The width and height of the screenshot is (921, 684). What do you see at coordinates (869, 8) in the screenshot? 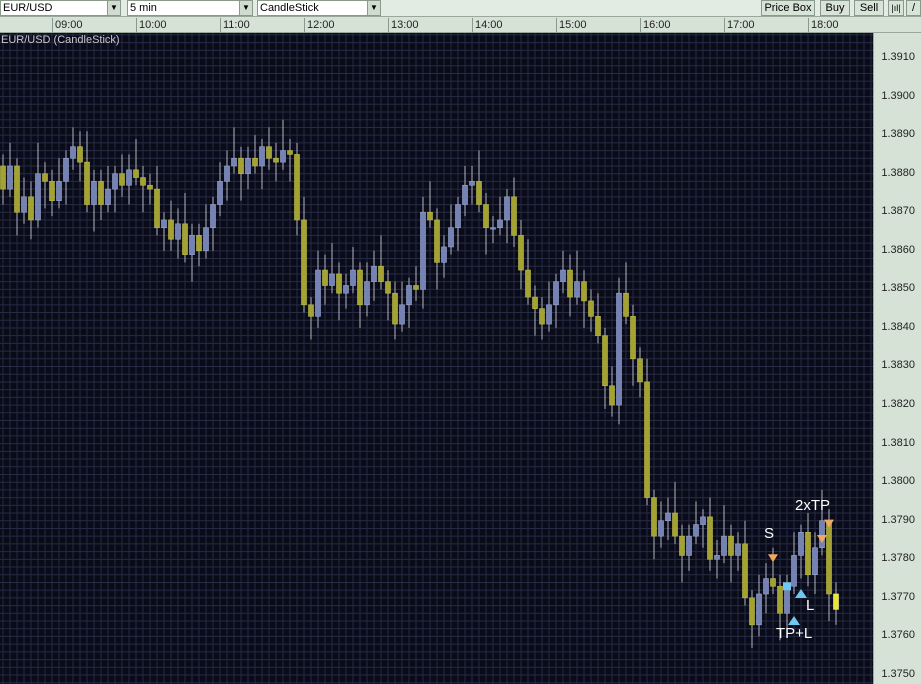
I see `sell-button: Sell` at bounding box center [869, 8].